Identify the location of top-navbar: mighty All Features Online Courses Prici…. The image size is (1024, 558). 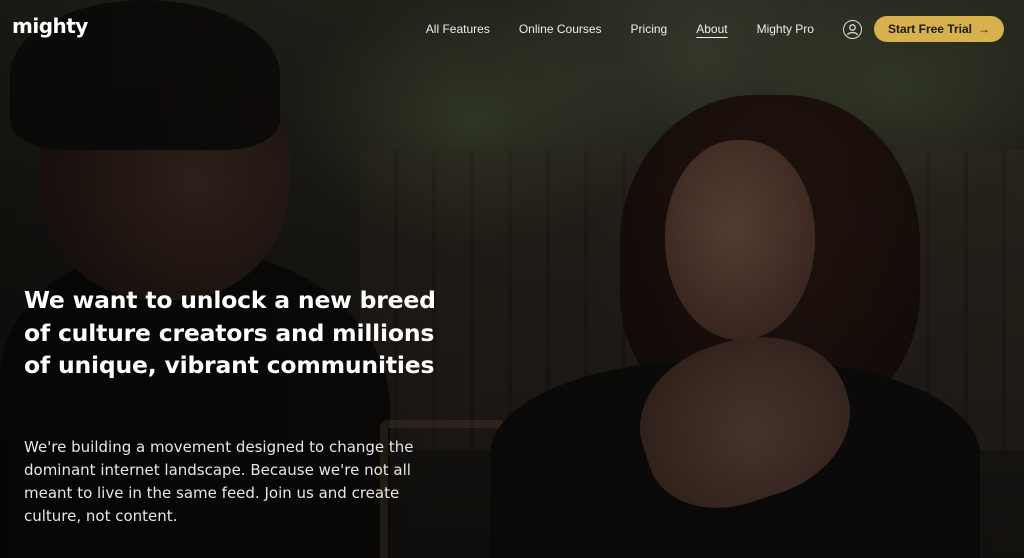
(512, 29).